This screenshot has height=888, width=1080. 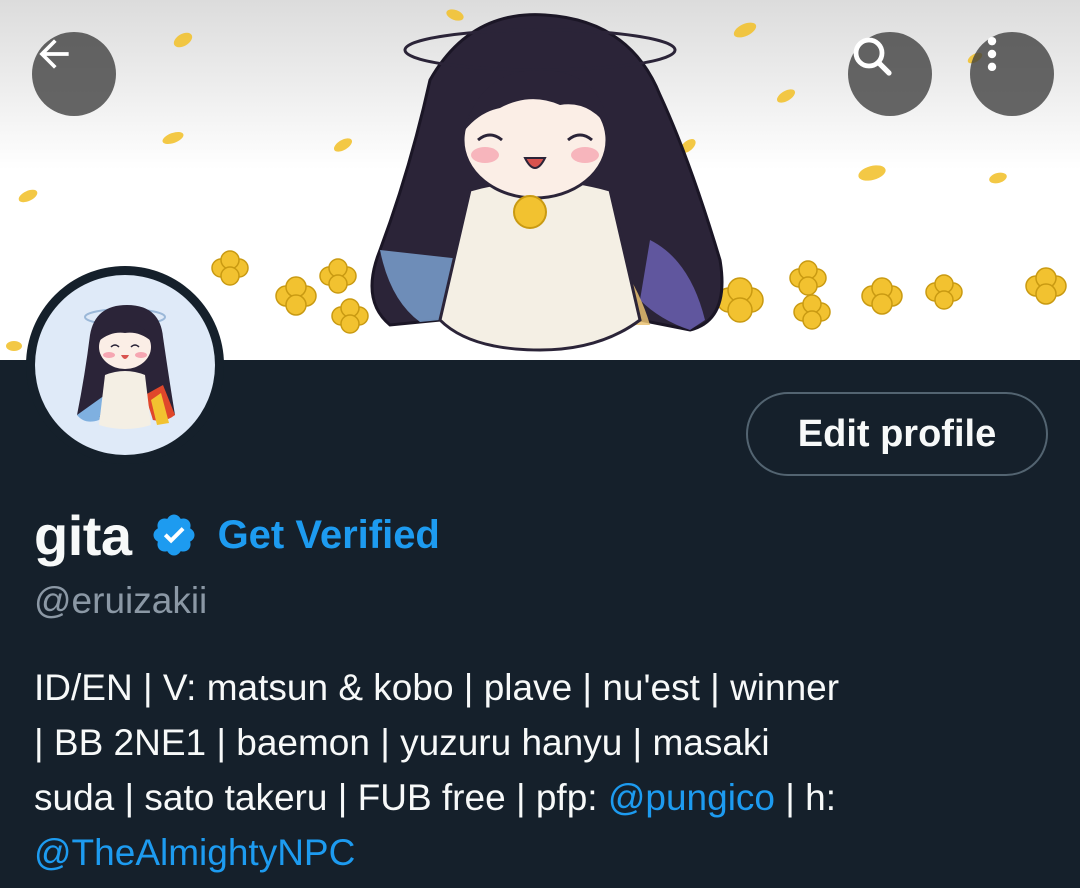 I want to click on edit-profile-button: Edit profile, so click(x=897, y=434).